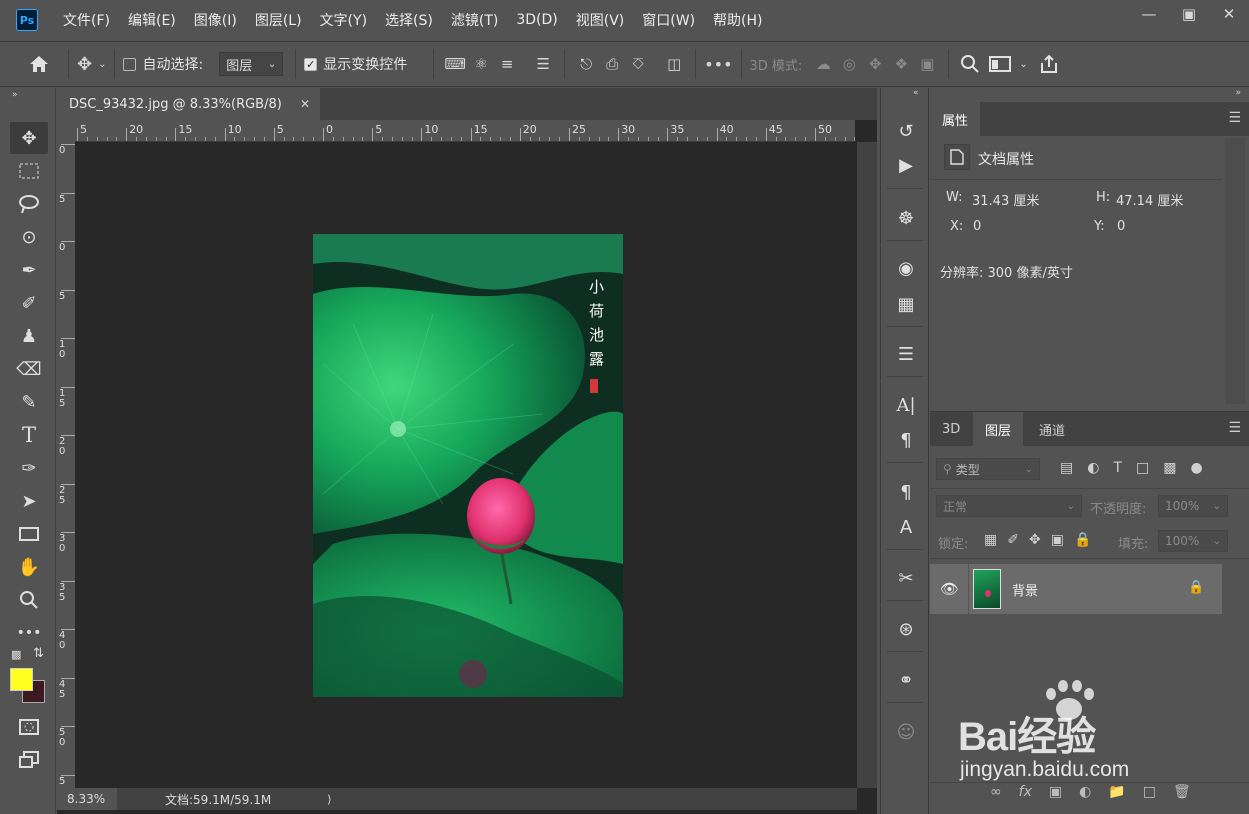 This screenshot has height=814, width=1249. I want to click on close-window-button: ✕, so click(1229, 14).